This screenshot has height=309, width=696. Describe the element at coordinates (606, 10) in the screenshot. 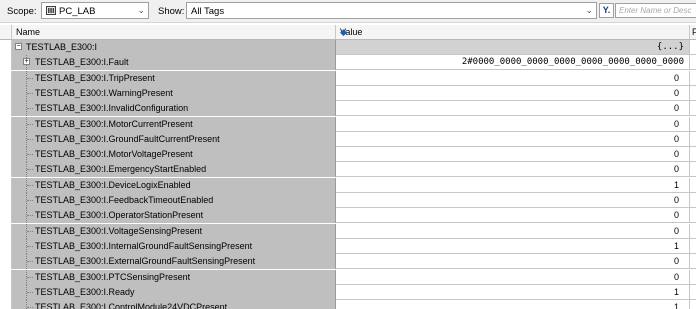

I see `filter-icon: Y.` at that location.